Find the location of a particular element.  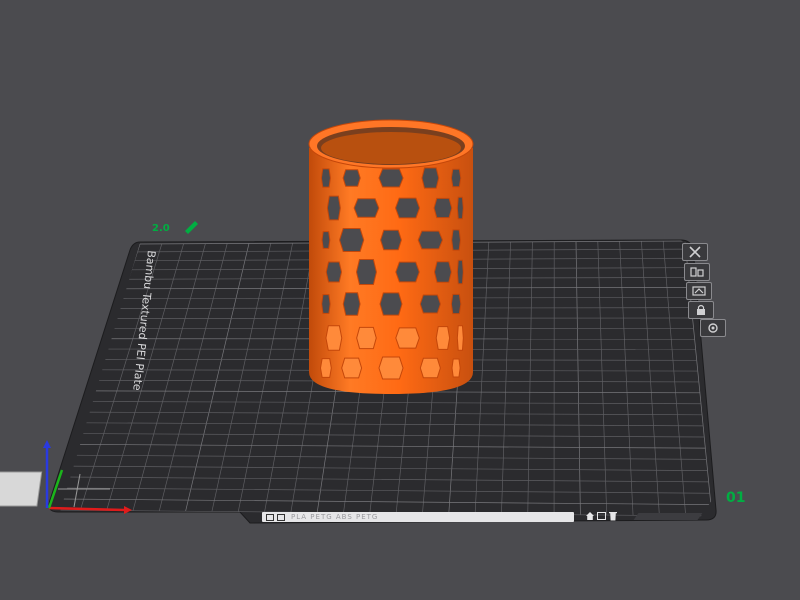

grid-icon is located at coordinates (270, 517).